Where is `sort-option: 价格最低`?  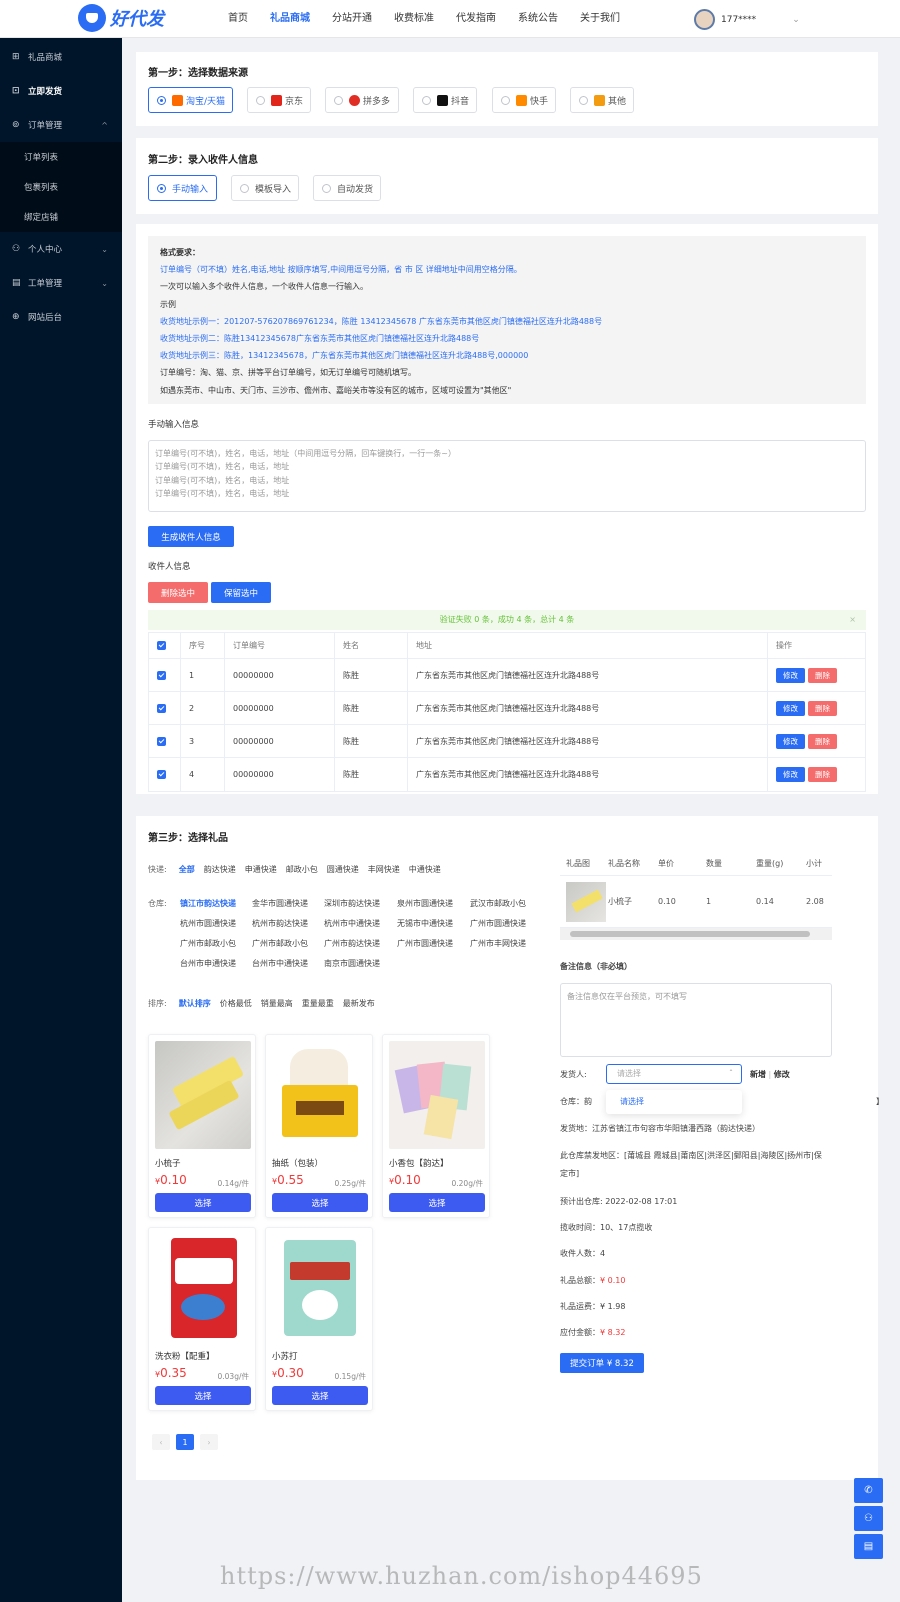
sort-option: 价格最低 is located at coordinates (236, 1003).